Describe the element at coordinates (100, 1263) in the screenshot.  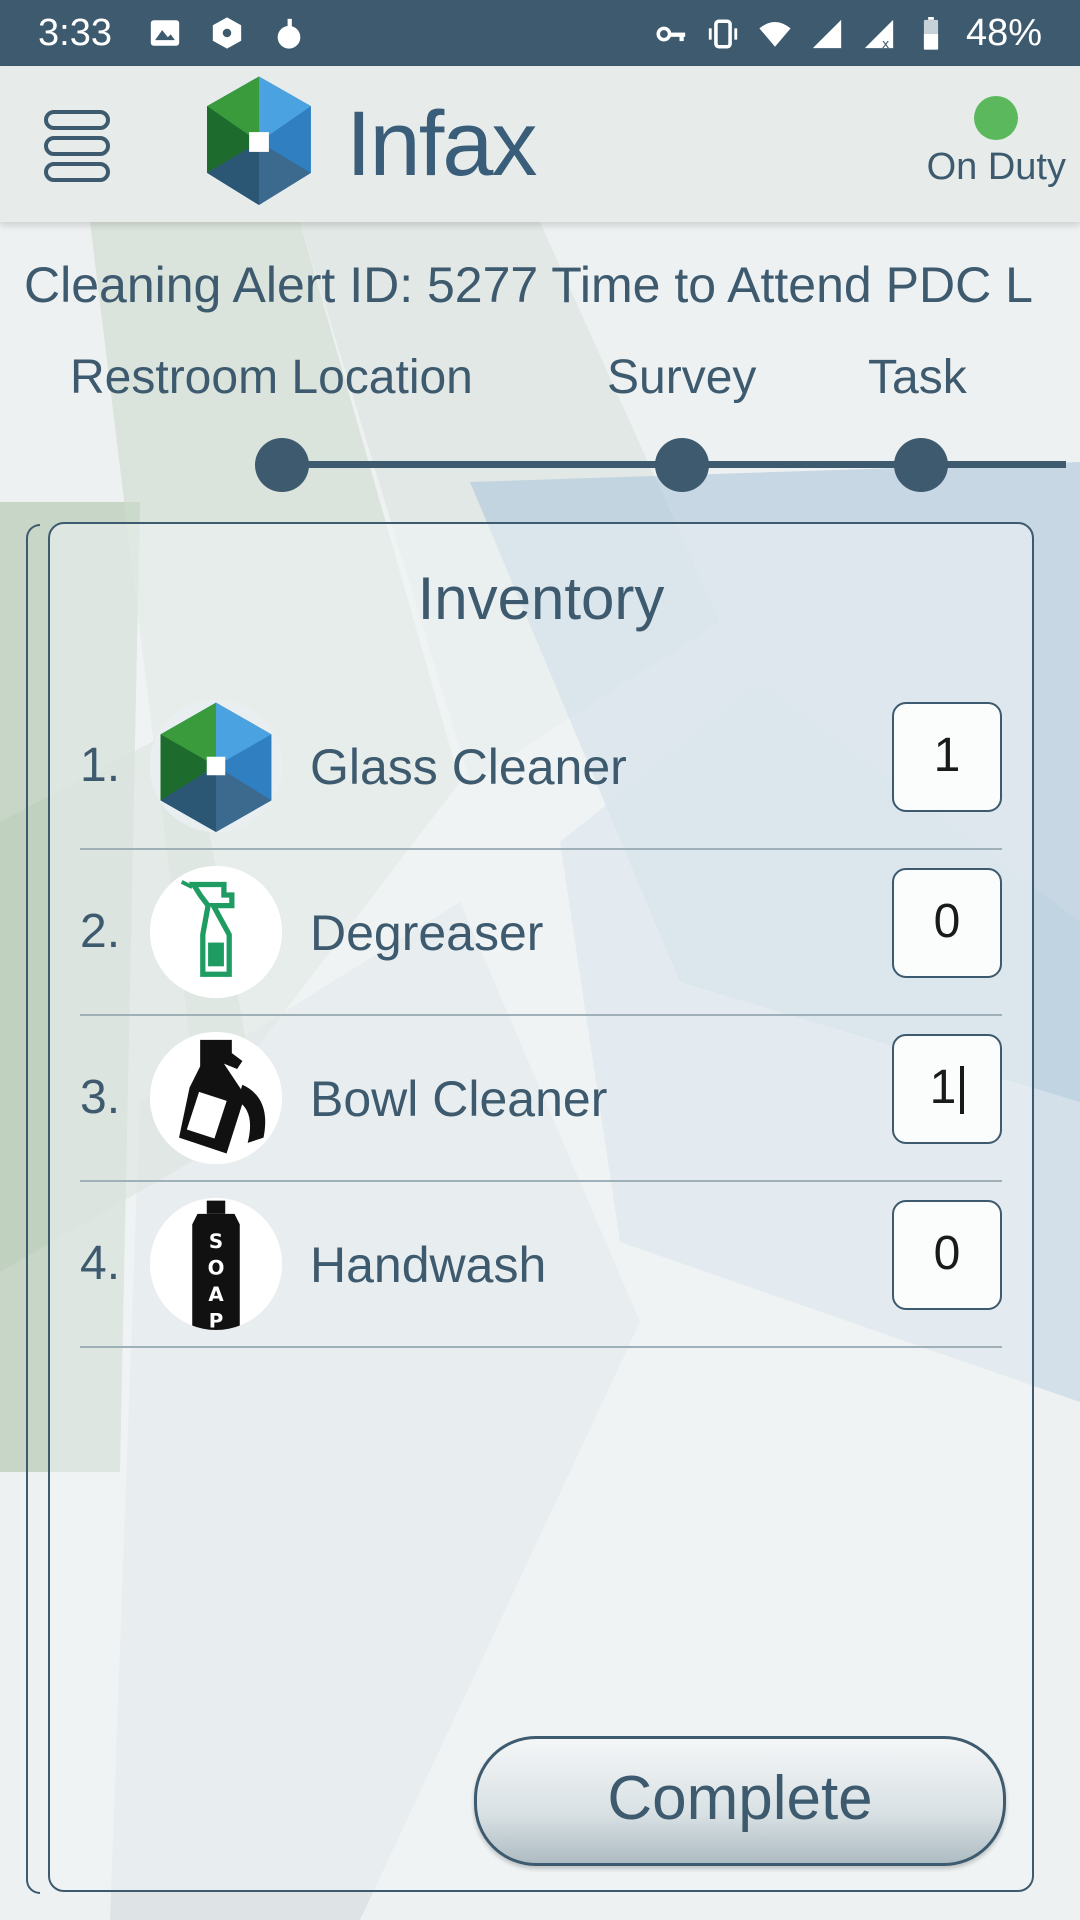
I see `item-number: 4.` at that location.